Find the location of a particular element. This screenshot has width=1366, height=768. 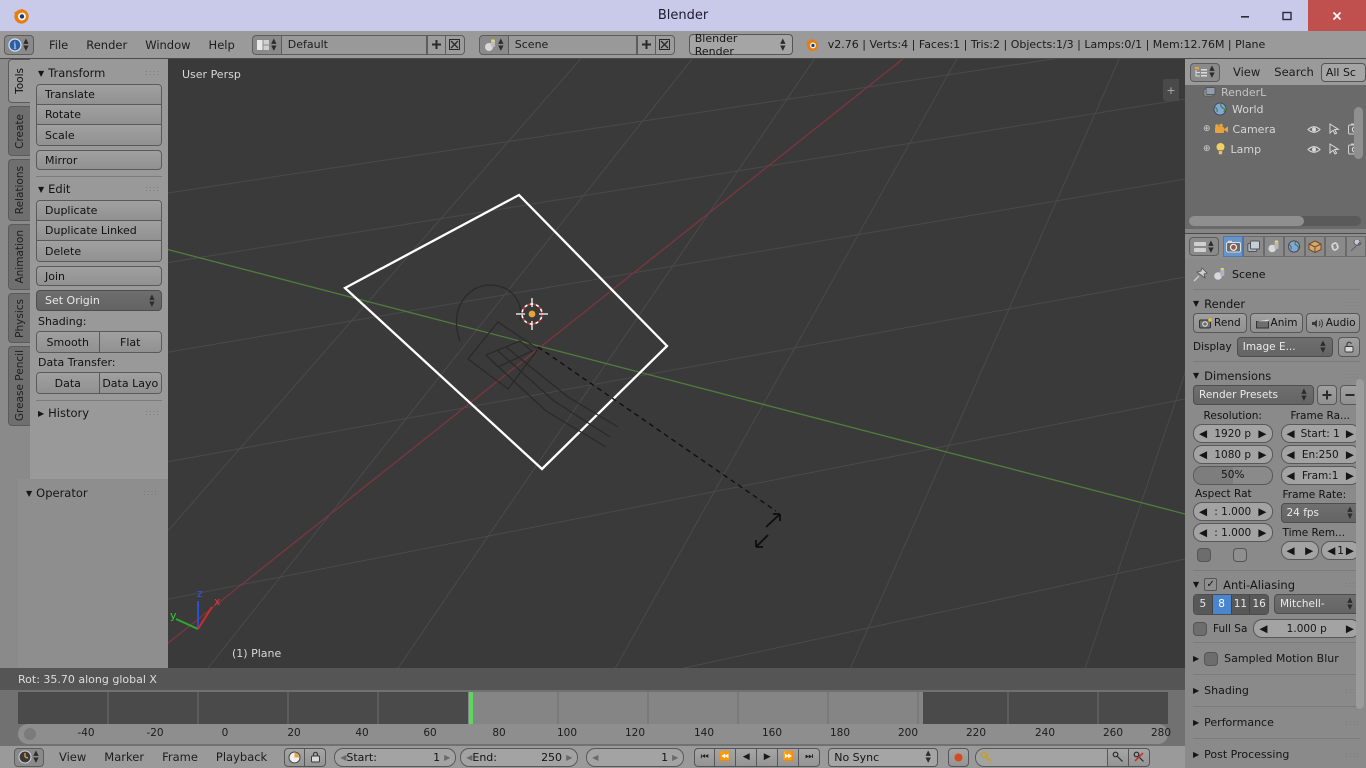

outliner-row-camera: ⊕ Camera is located at coordinates (1275, 129).